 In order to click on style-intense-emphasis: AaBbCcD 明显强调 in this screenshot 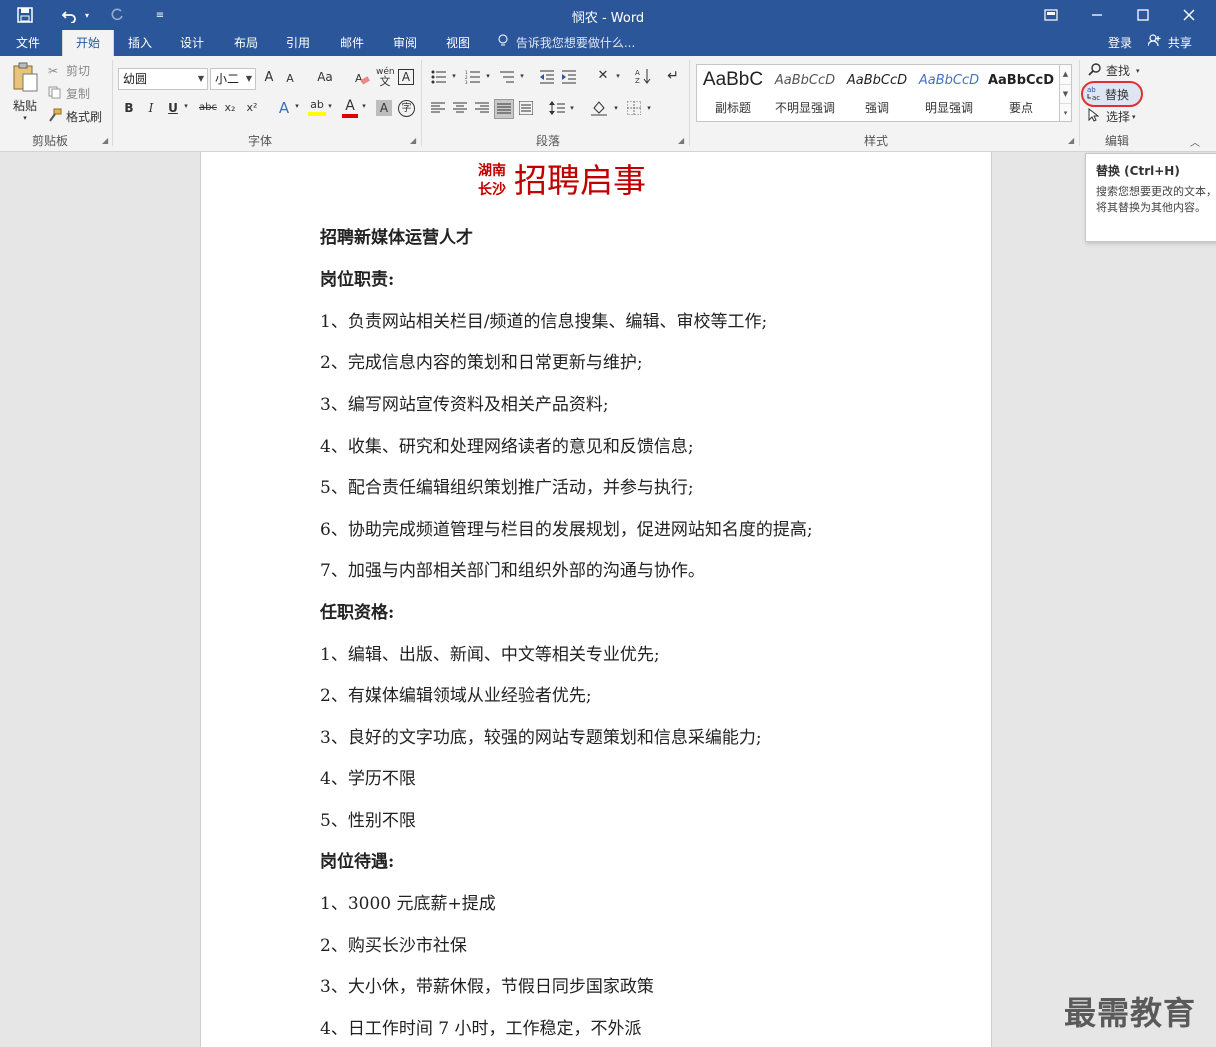, I will do `click(949, 93)`.